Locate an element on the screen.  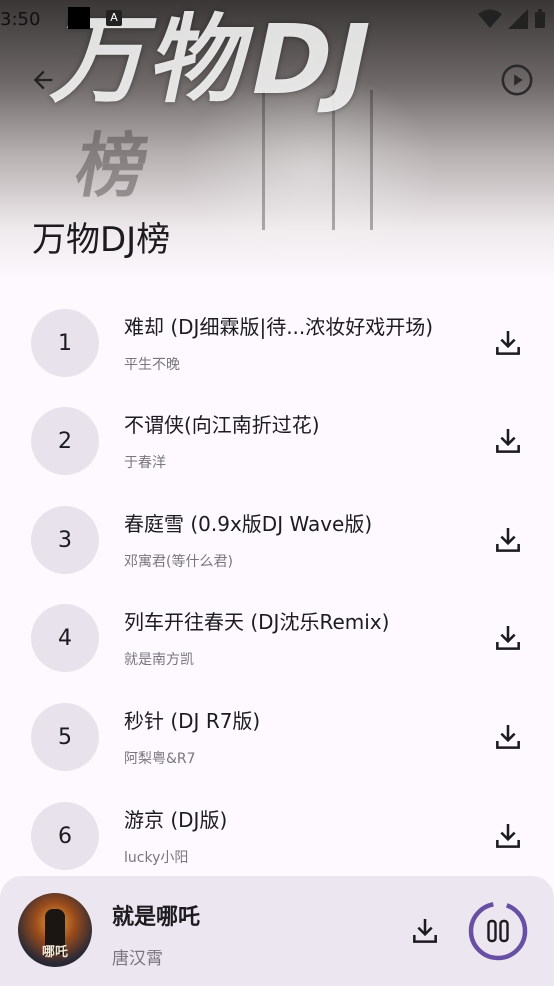
song-row: 3 春庭雪 (0.9x版DJ Wave版) 邓寓君(等什么君) is located at coordinates (277, 538).